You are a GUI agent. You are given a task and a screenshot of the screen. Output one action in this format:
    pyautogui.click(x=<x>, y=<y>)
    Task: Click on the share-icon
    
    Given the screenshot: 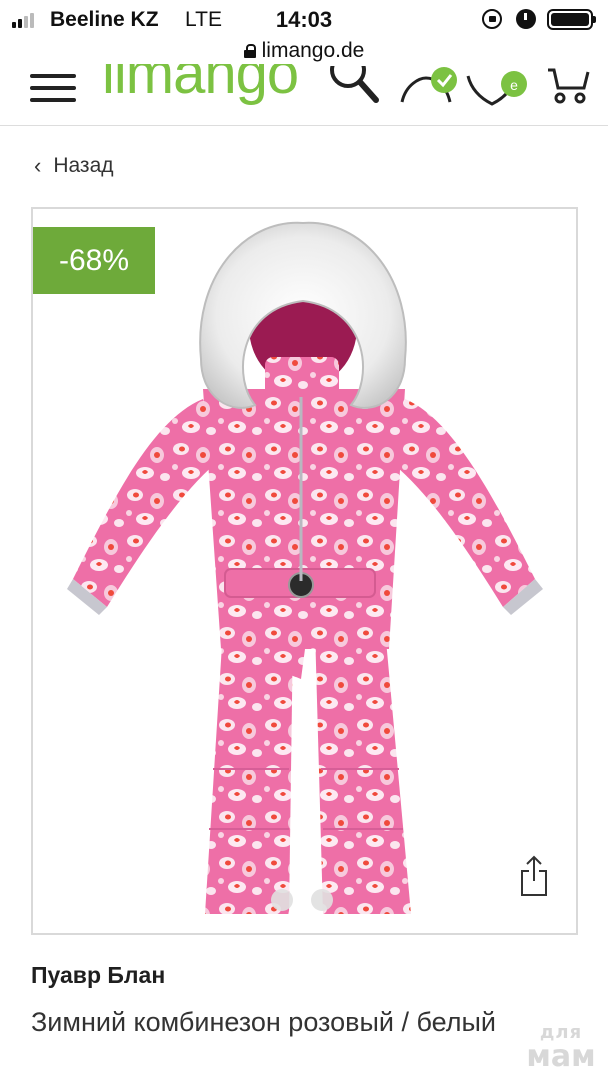 What is the action you would take?
    pyautogui.click(x=534, y=876)
    